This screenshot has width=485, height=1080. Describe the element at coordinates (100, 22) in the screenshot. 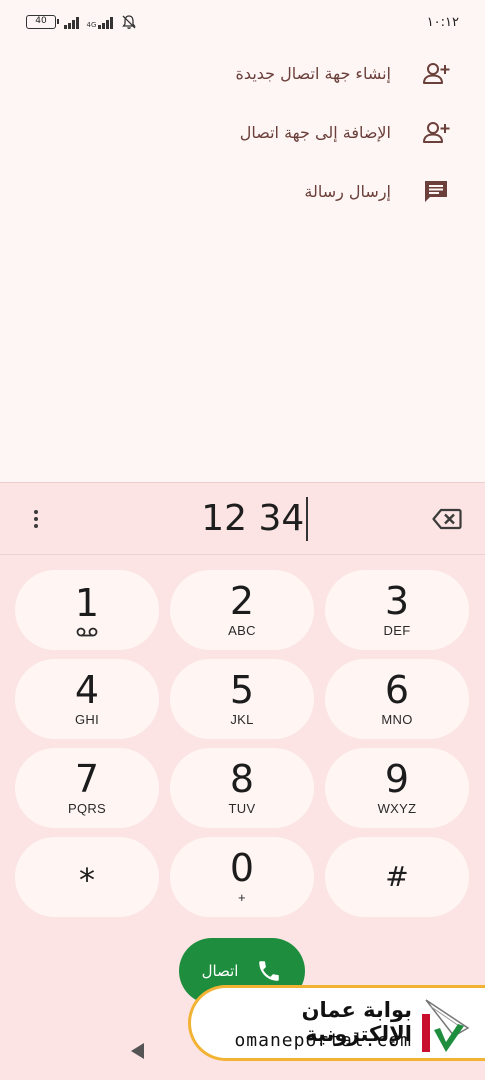

I see `signal-4g-icon: 4G` at that location.